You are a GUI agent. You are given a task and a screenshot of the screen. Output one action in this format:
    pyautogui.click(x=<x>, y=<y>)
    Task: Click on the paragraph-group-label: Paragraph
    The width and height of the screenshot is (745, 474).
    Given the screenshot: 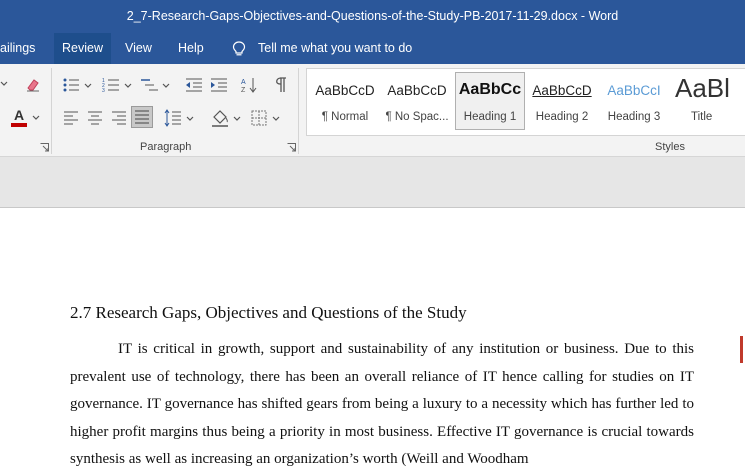 What is the action you would take?
    pyautogui.click(x=166, y=147)
    